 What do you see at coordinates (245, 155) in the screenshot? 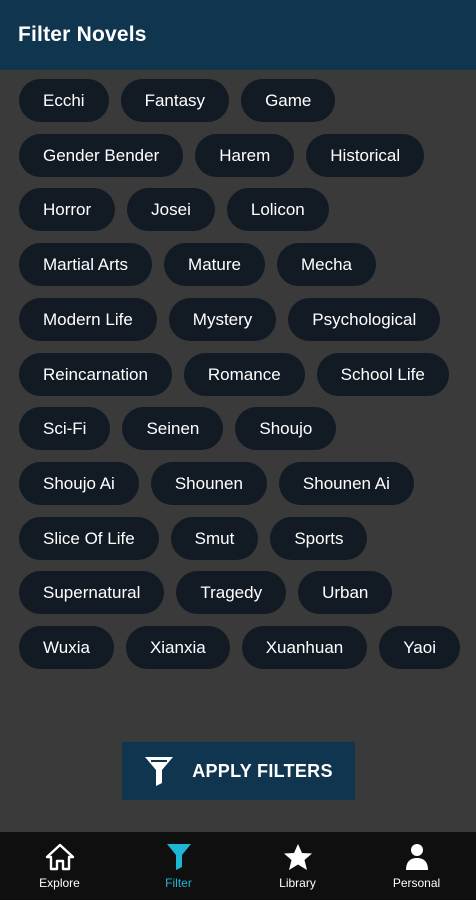
I see `genre-chip: Harem` at bounding box center [245, 155].